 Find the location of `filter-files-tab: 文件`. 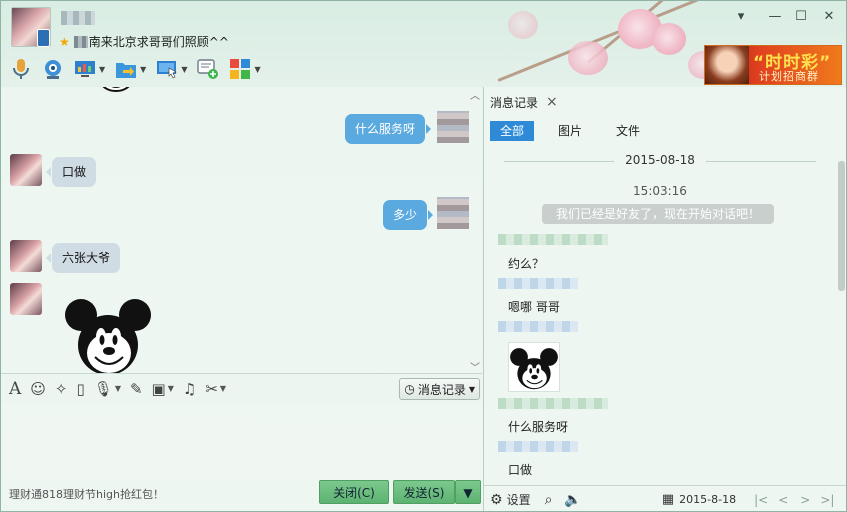

filter-files-tab: 文件 is located at coordinates (628, 131).